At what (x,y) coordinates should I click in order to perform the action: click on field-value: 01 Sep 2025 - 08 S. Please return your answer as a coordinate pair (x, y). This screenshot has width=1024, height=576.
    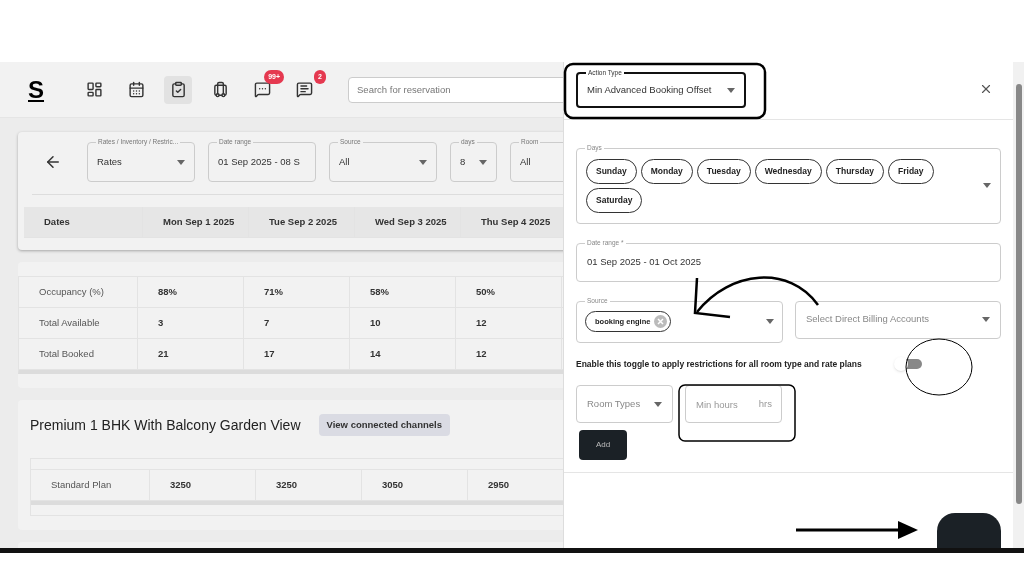
    Looking at the image, I should click on (259, 161).